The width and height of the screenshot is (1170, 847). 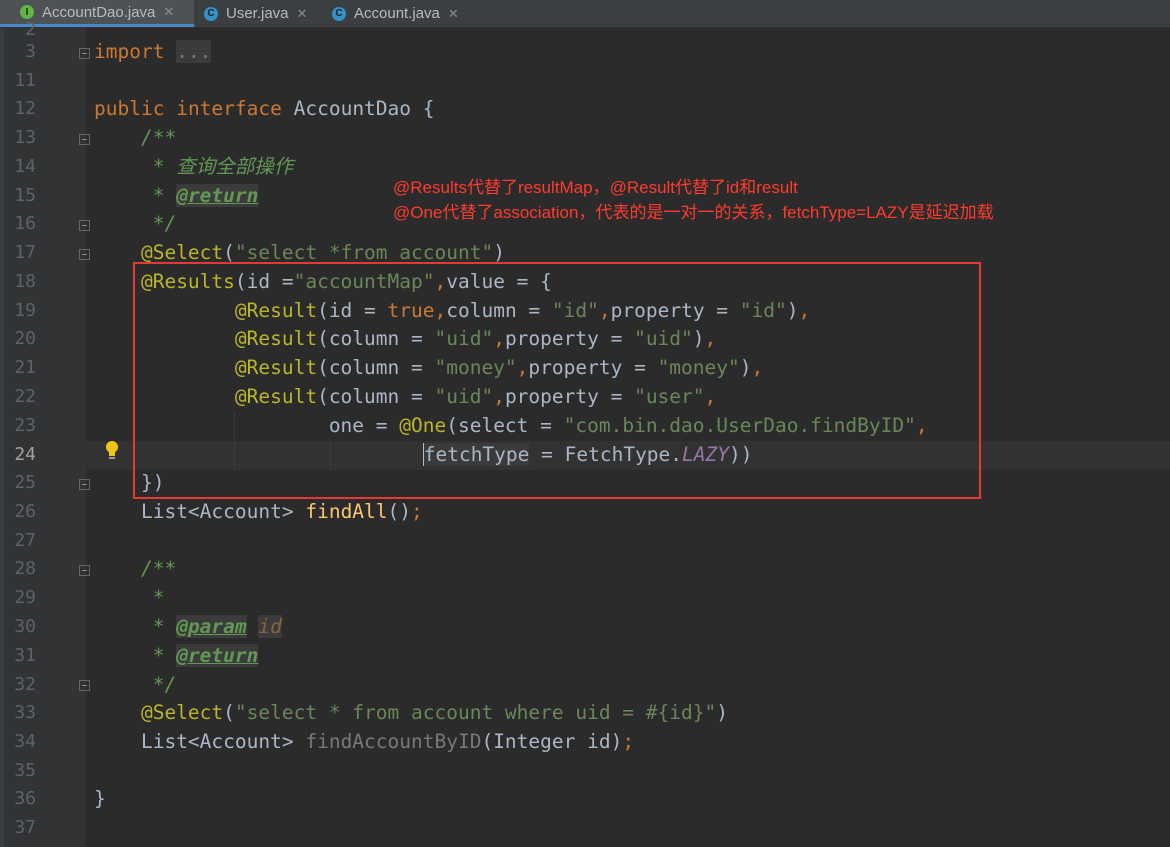 I want to click on code-line: 26 List<Account> findAll();, so click(x=218, y=511).